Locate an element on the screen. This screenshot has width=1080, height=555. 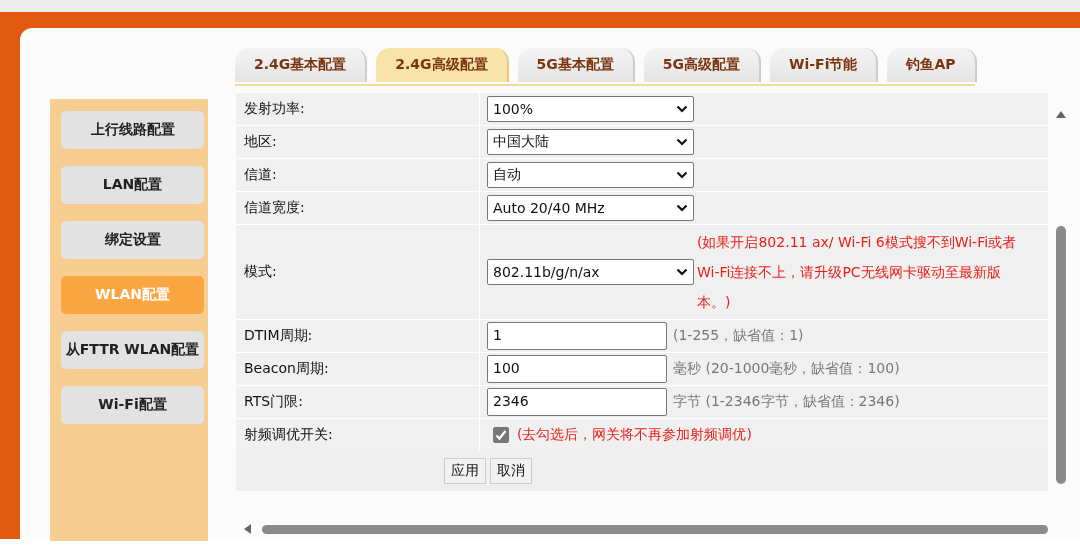
sidebar-item: 从FTTR WLAN配置 is located at coordinates (132, 350).